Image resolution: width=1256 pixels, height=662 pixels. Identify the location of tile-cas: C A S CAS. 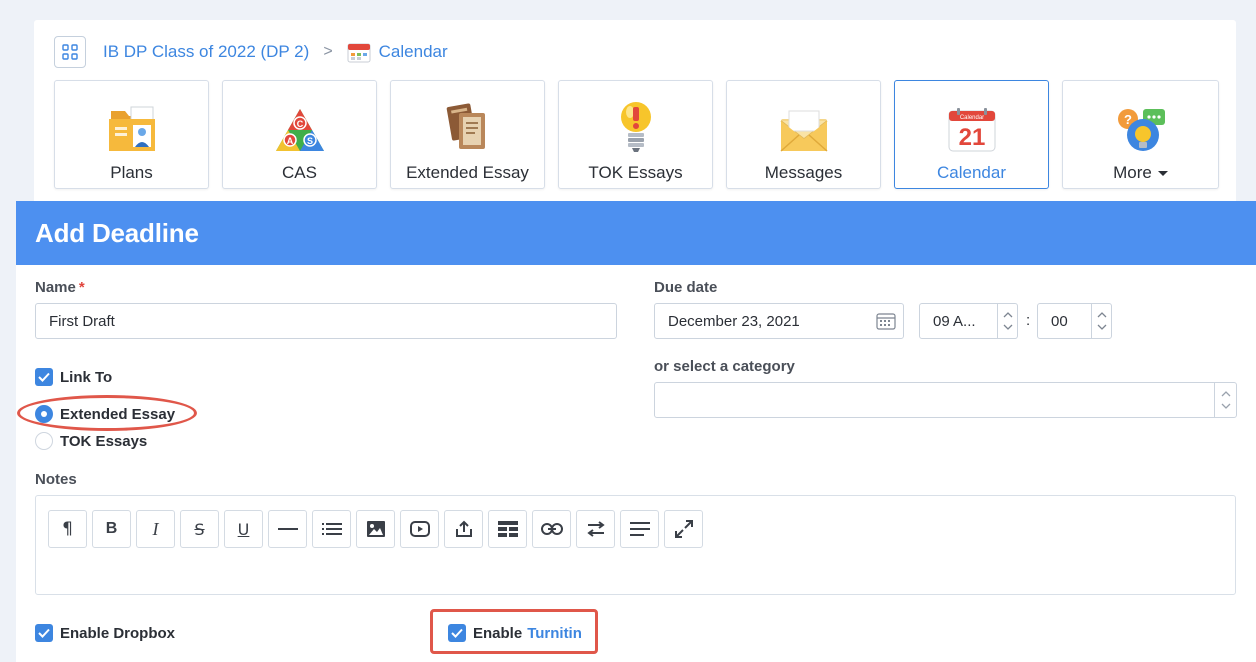
(299, 134).